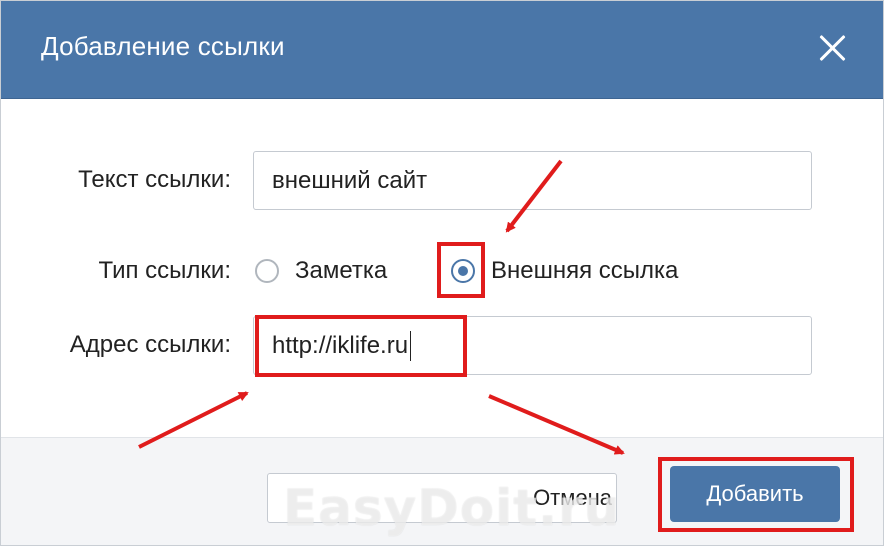 The image size is (884, 546). I want to click on arrow-to-radio, so click(534, 196).